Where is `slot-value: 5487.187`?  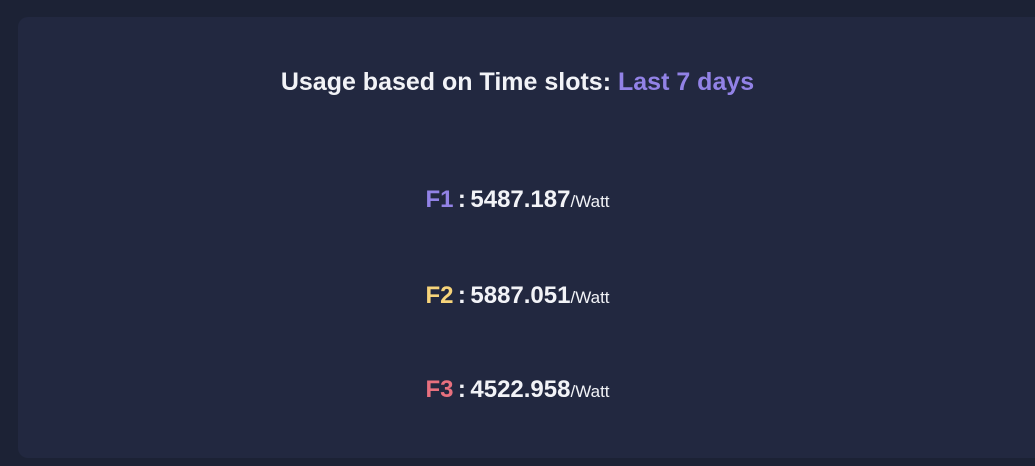
slot-value: 5487.187 is located at coordinates (520, 199).